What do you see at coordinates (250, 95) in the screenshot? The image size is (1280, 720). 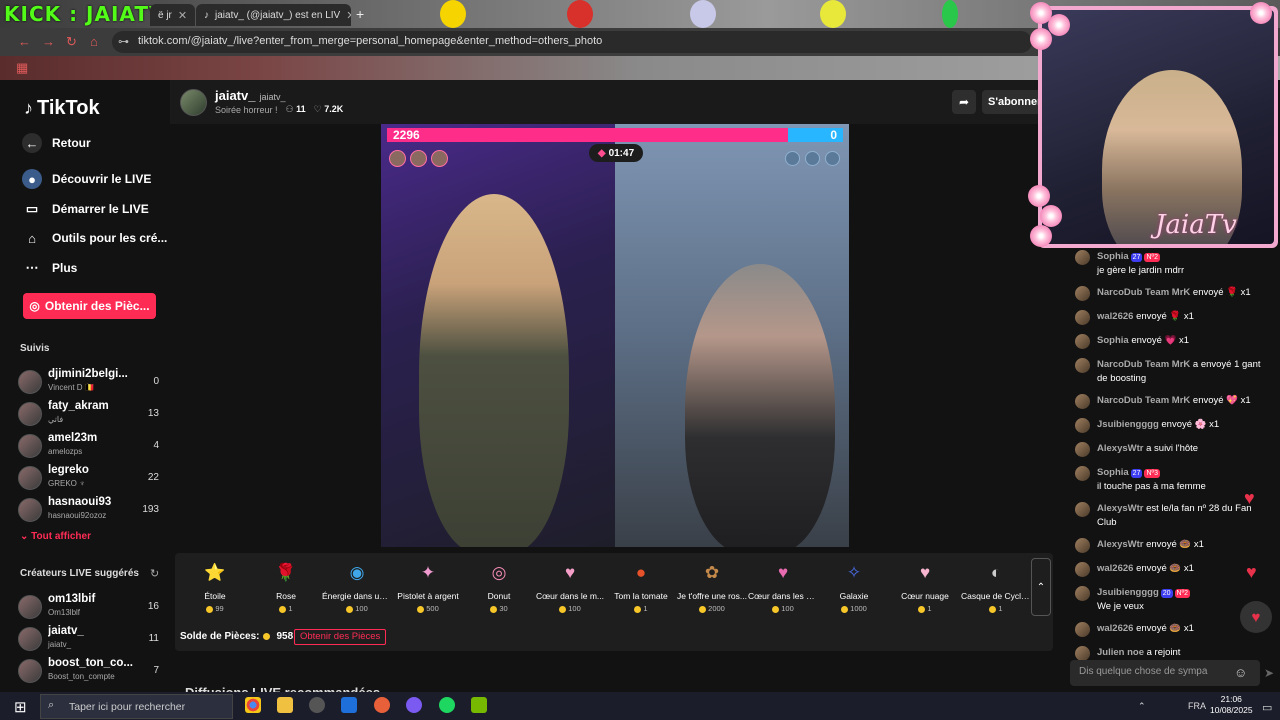 I see `host-name: jaiatv_ jaiatv_` at bounding box center [250, 95].